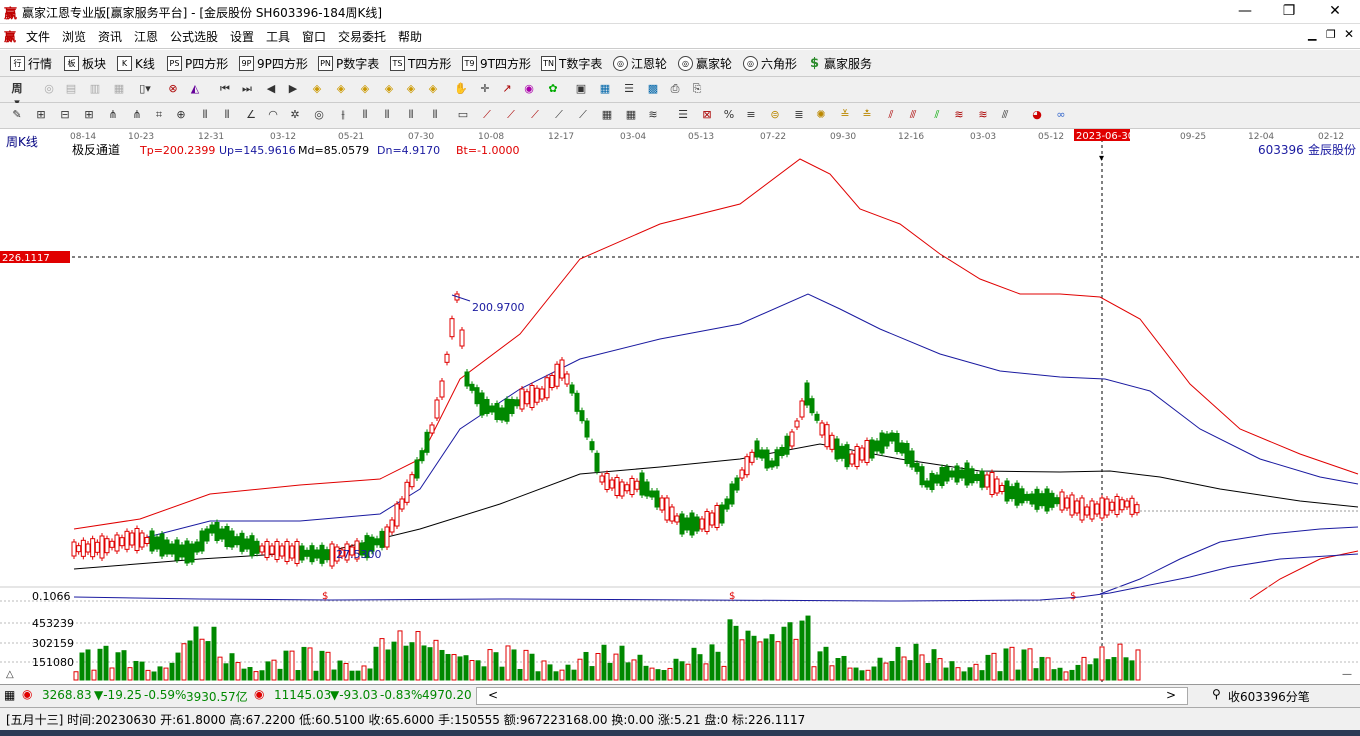 The image size is (1360, 736). Describe the element at coordinates (17, 115) in the screenshot. I see `pen-icon: ✎` at that location.